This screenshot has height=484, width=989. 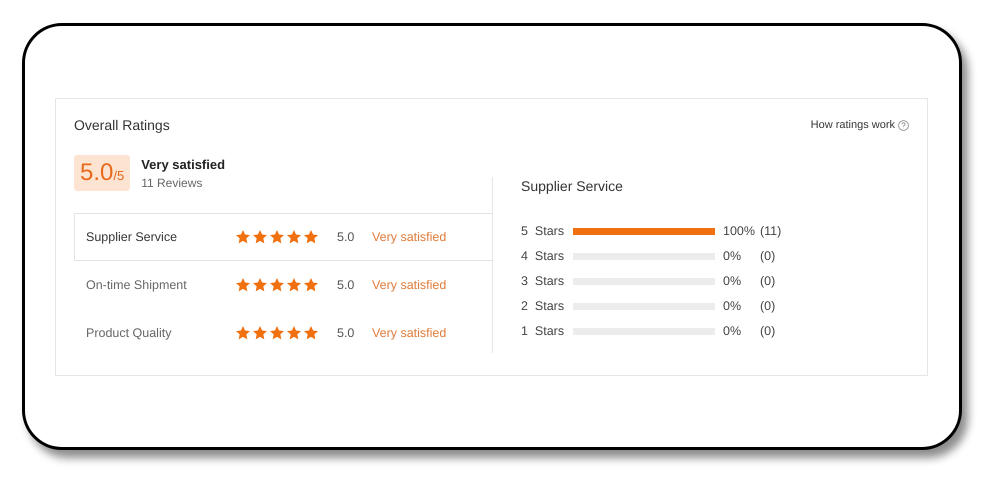 What do you see at coordinates (129, 333) in the screenshot?
I see `aspect-label: Product Quality` at bounding box center [129, 333].